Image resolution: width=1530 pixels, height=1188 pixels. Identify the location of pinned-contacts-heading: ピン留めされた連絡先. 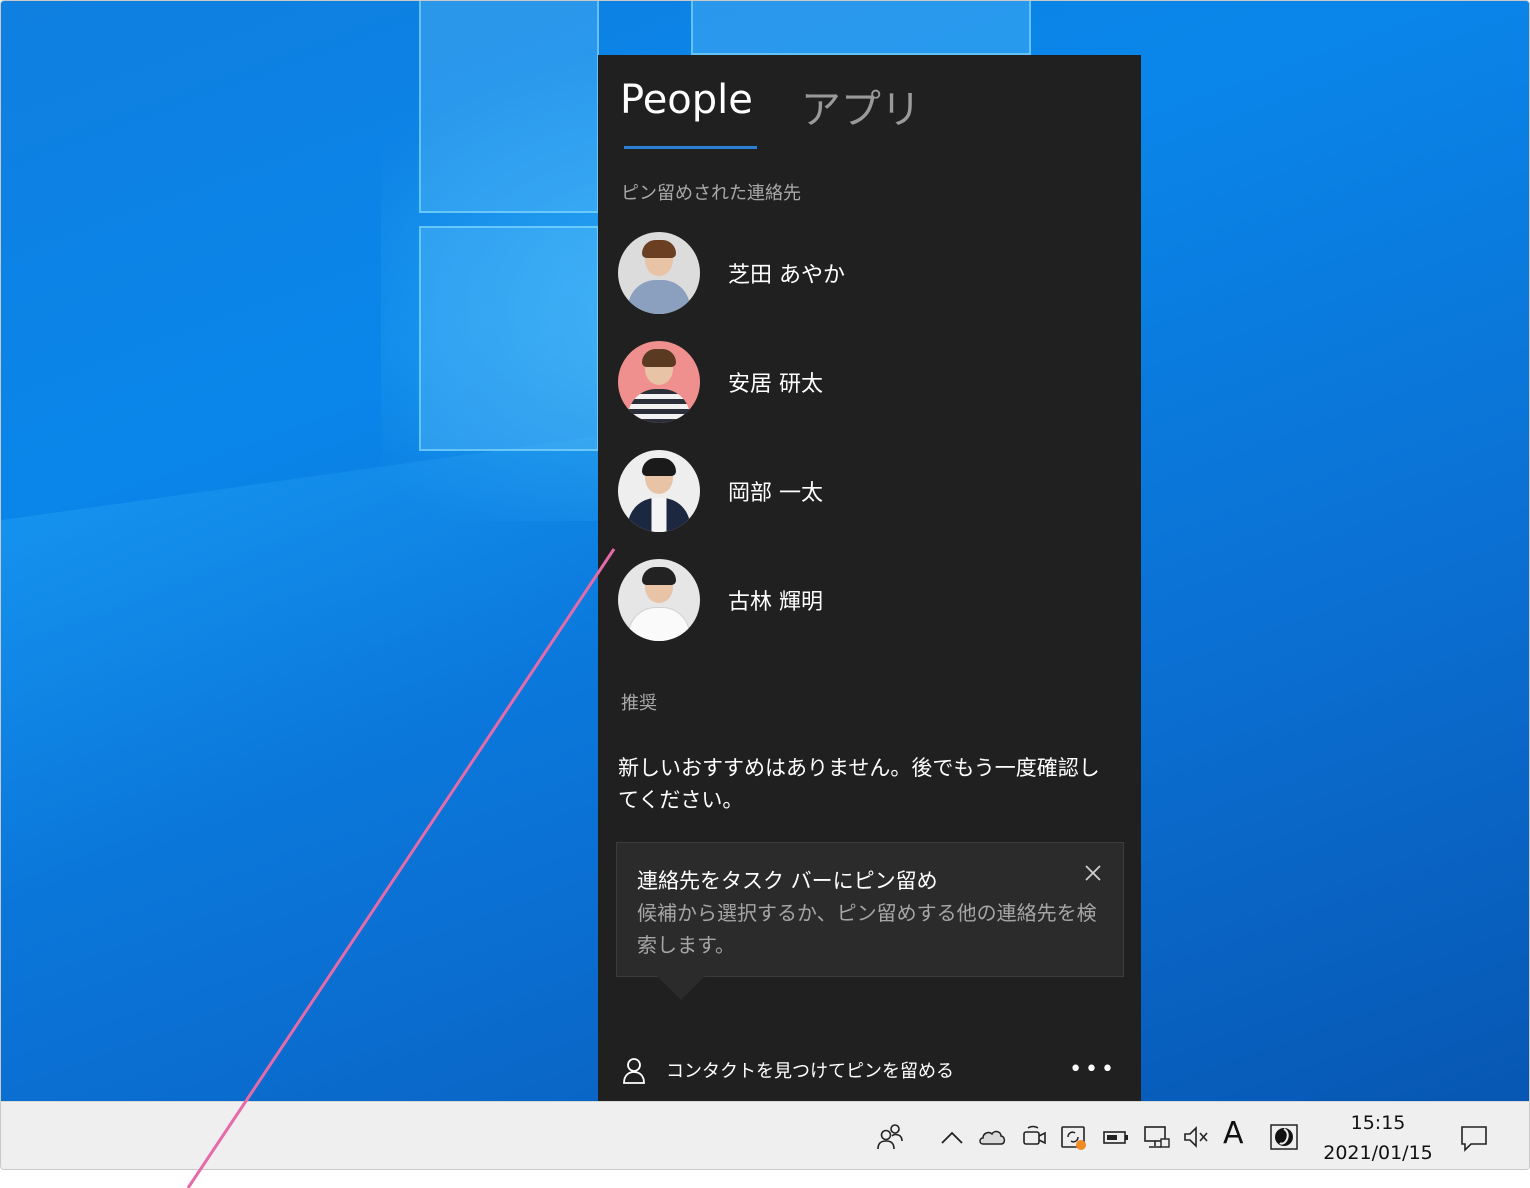
(711, 193).